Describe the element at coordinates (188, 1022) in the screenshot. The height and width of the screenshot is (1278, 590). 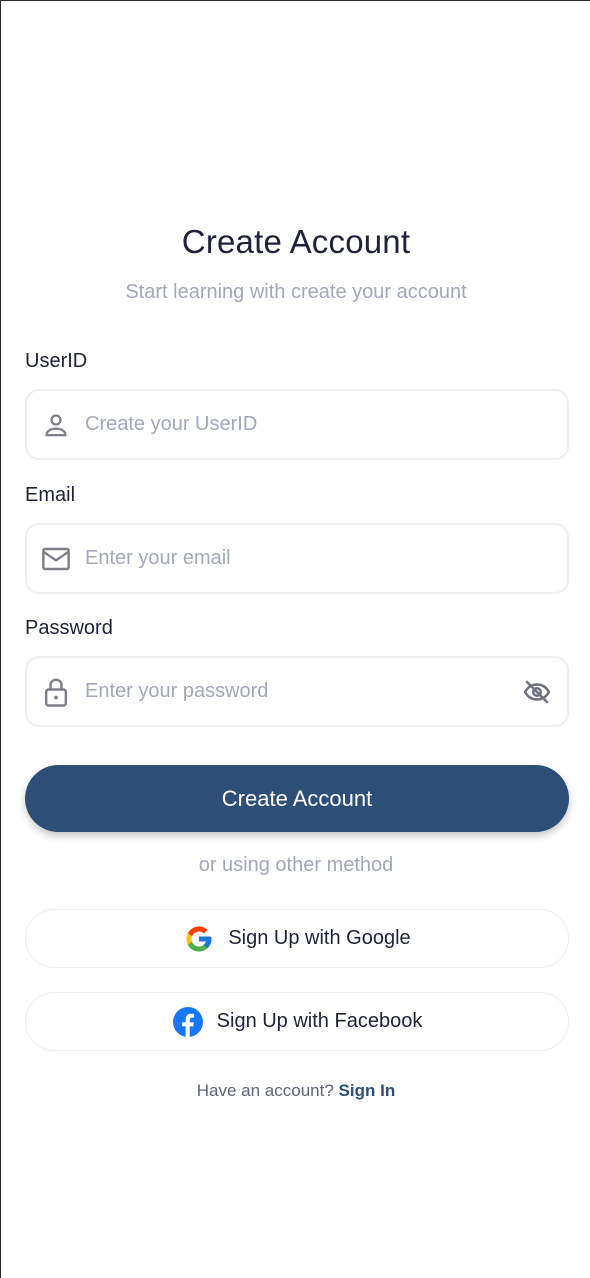
I see `facebook-icon` at that location.